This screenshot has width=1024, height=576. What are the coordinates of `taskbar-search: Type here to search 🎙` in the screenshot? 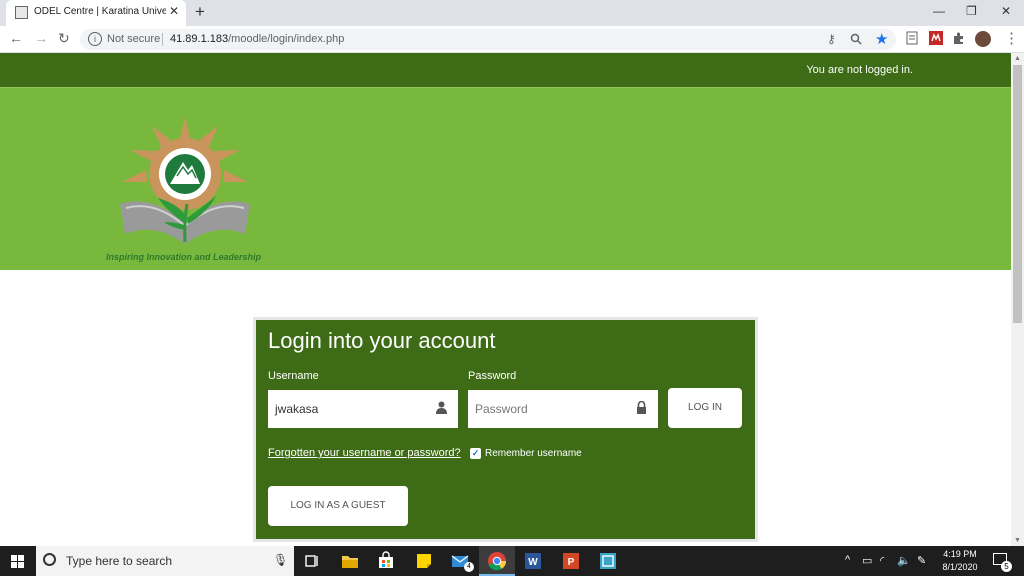 It's located at (165, 561).